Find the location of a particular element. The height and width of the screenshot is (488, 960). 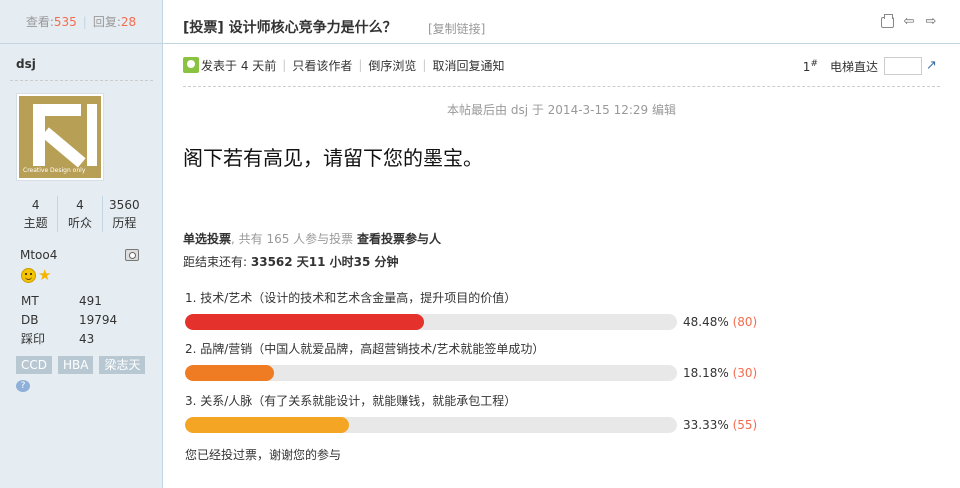

profile-value: 19794 is located at coordinates (98, 320).